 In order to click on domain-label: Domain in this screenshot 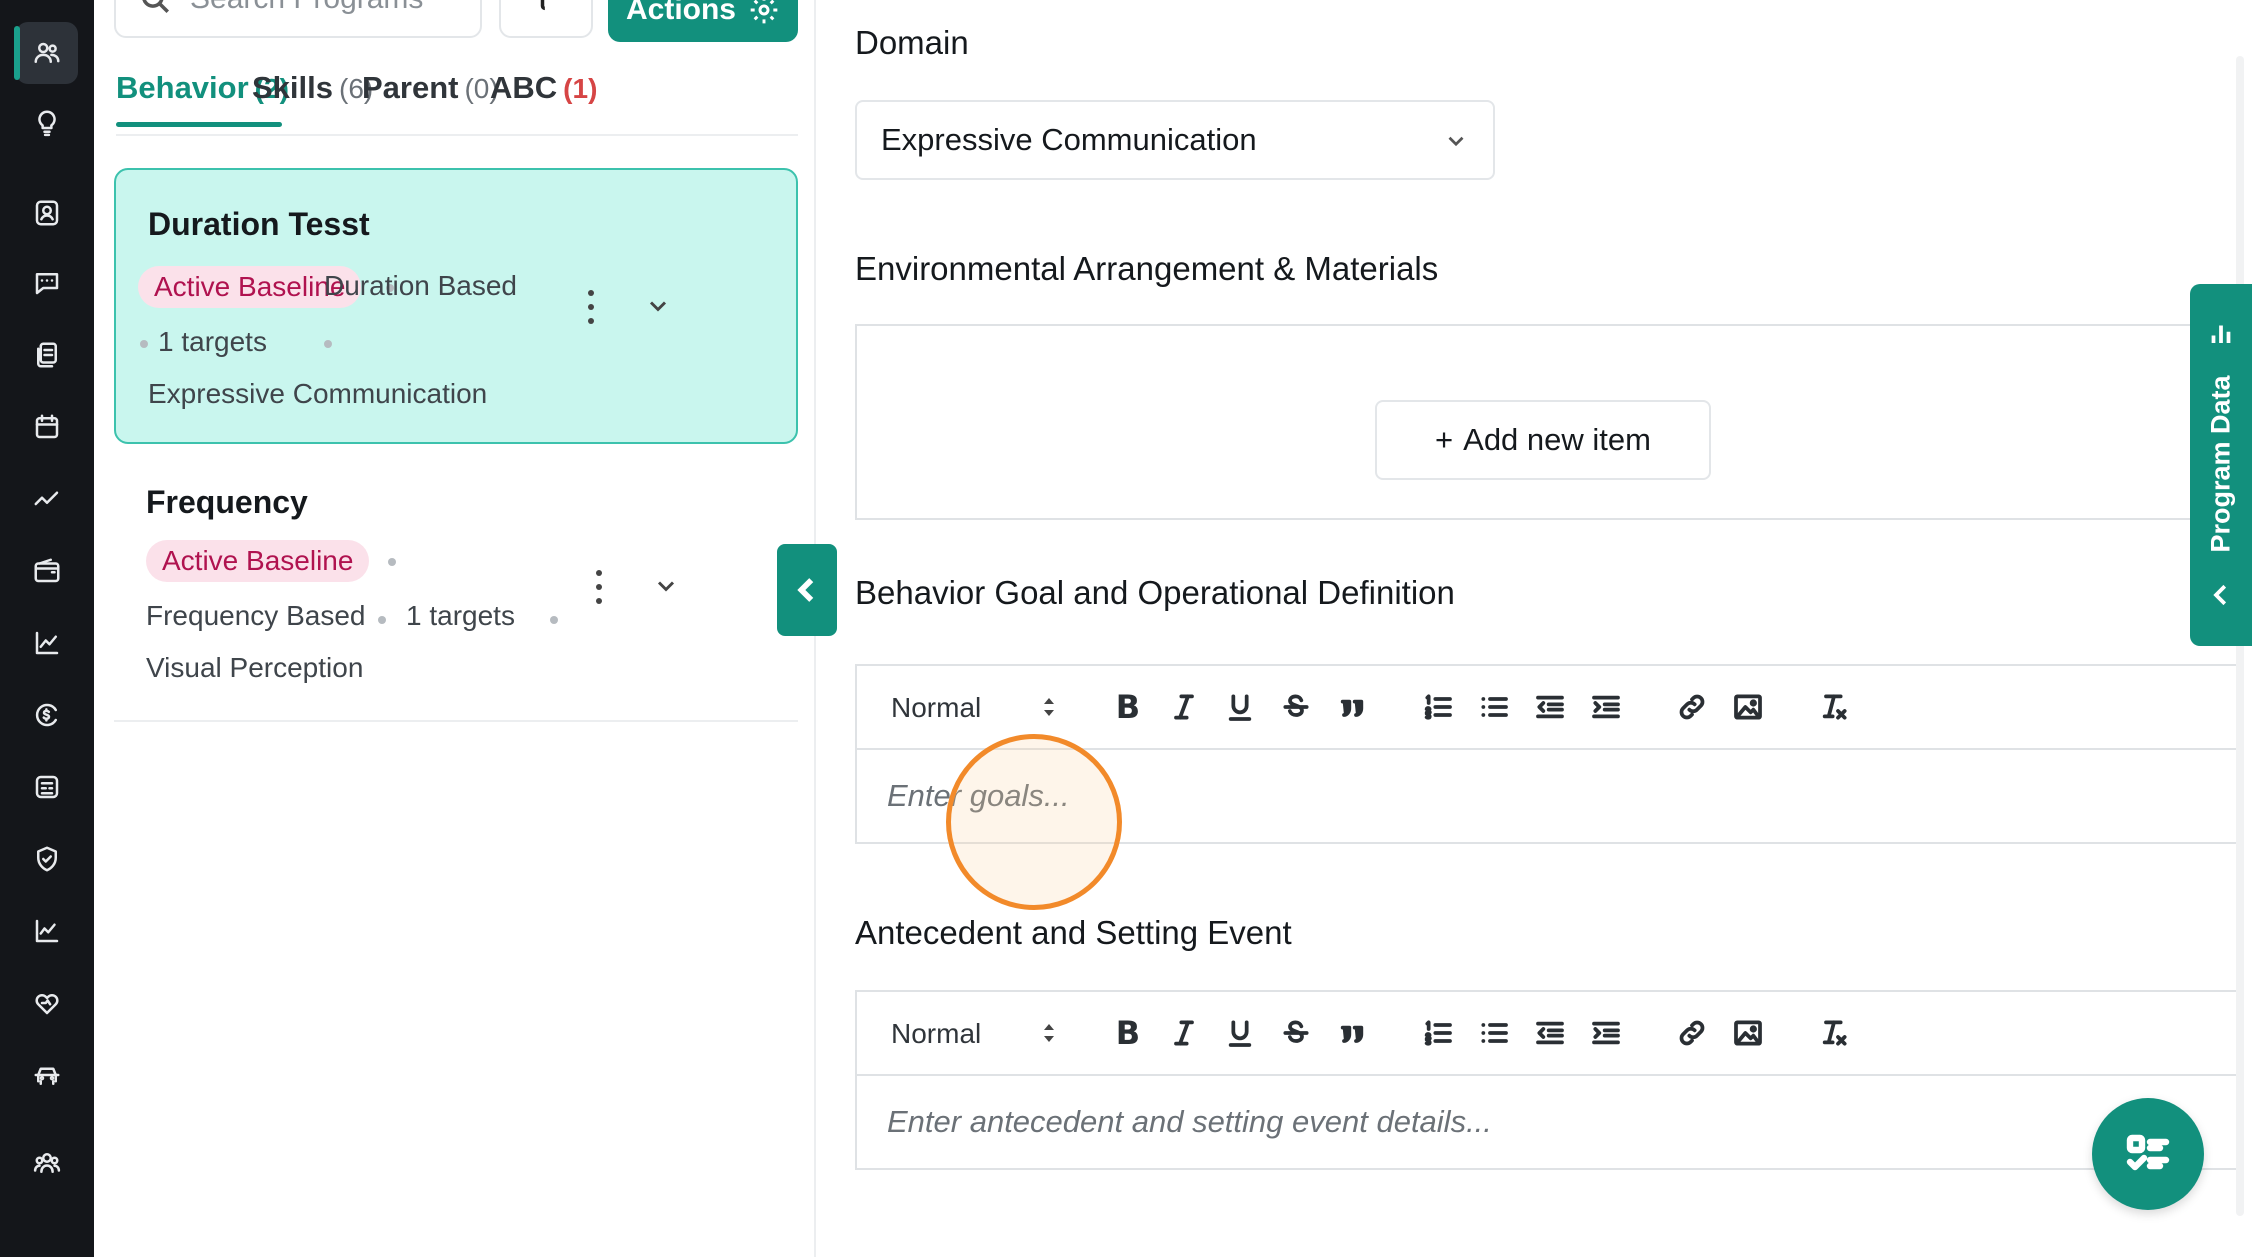, I will do `click(912, 42)`.